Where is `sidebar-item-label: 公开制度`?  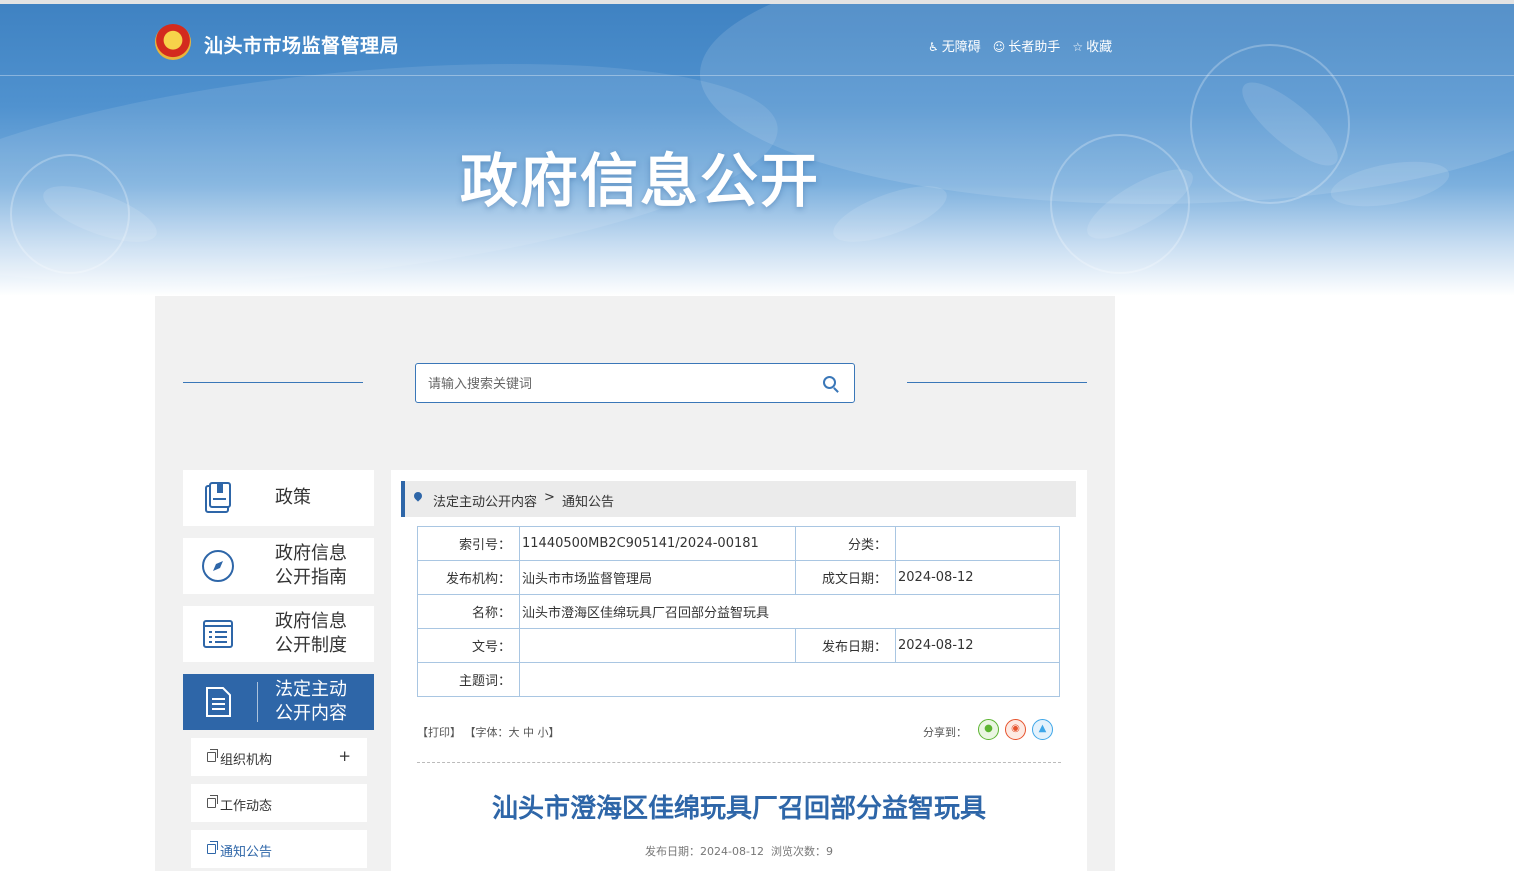
sidebar-item-label: 公开制度 is located at coordinates (311, 645).